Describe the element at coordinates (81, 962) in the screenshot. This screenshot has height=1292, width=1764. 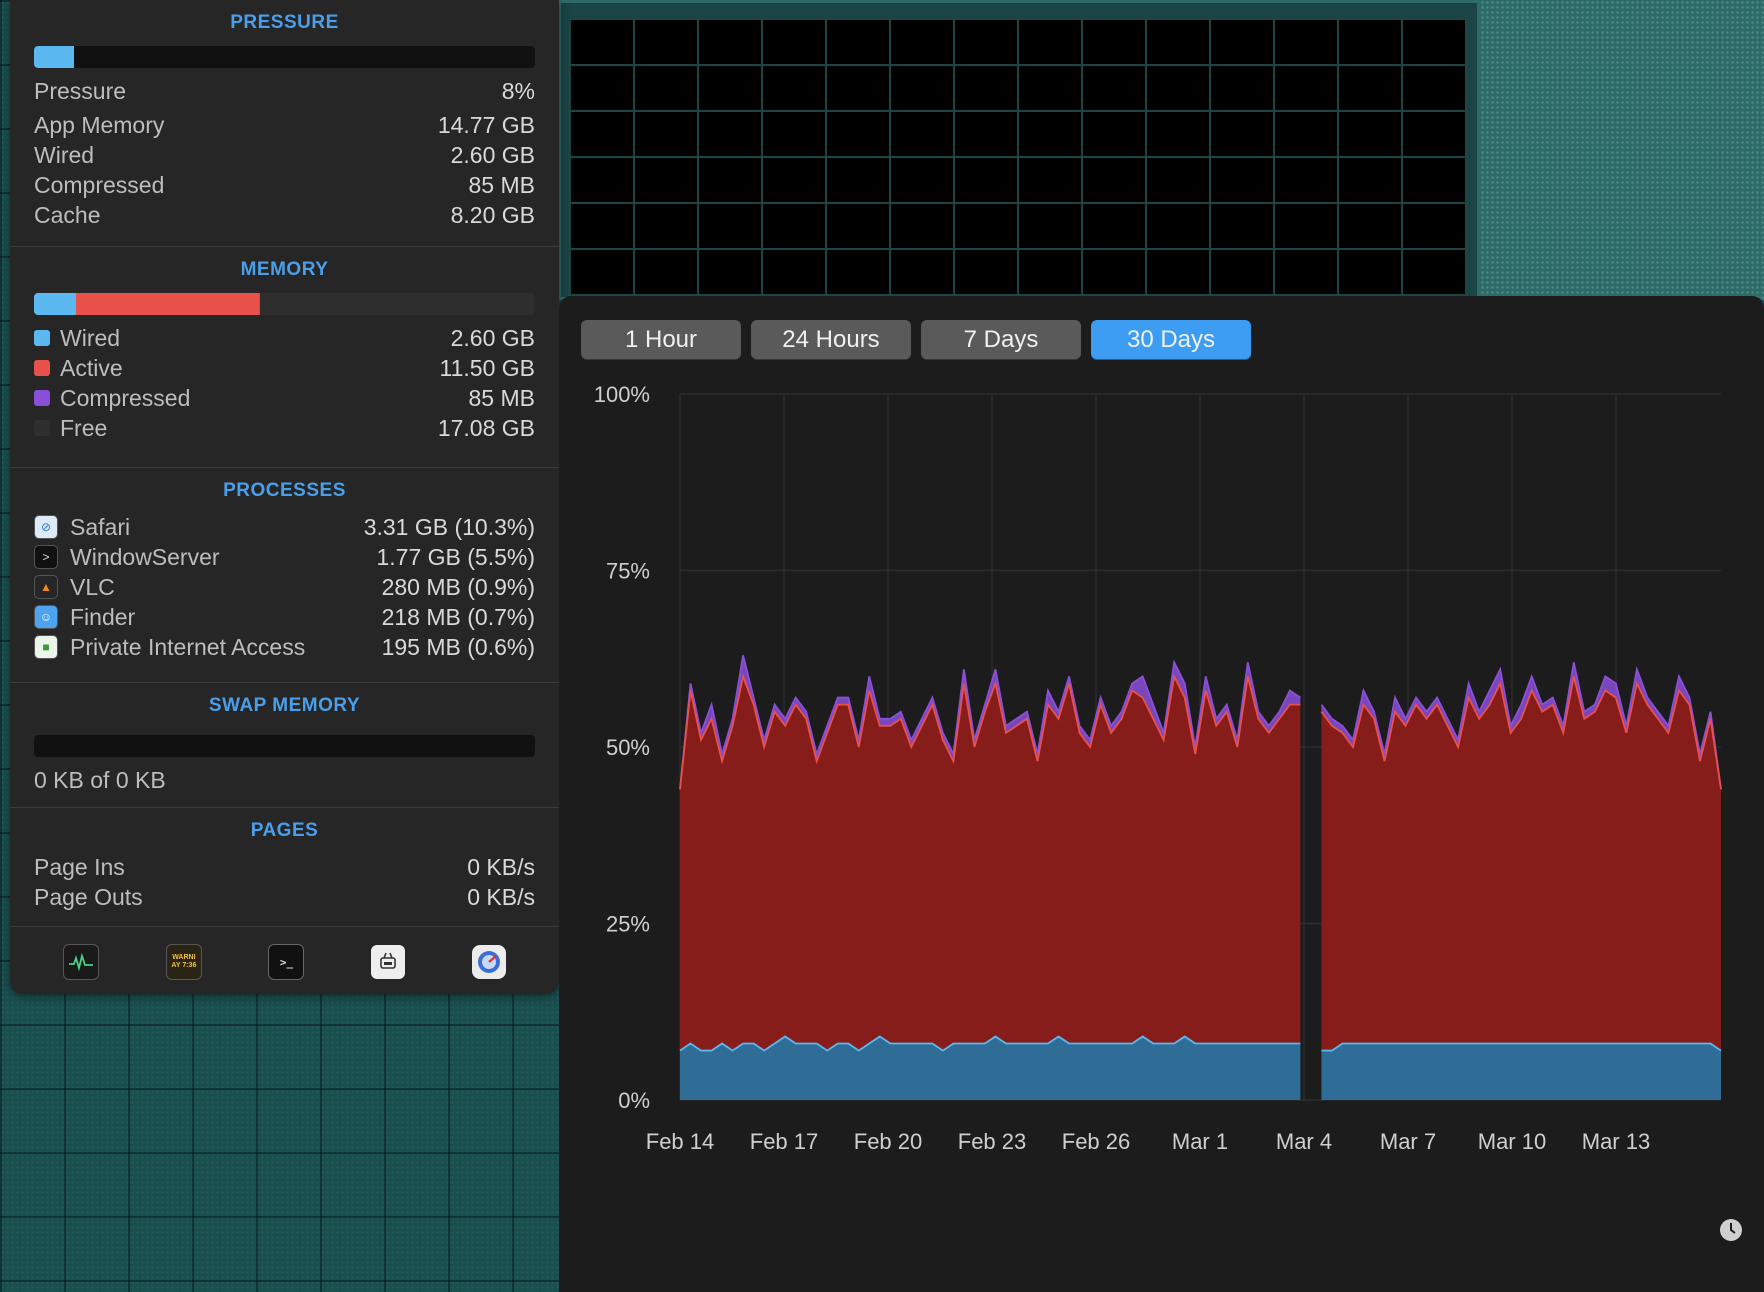
I see `activity-monitor-icon` at that location.